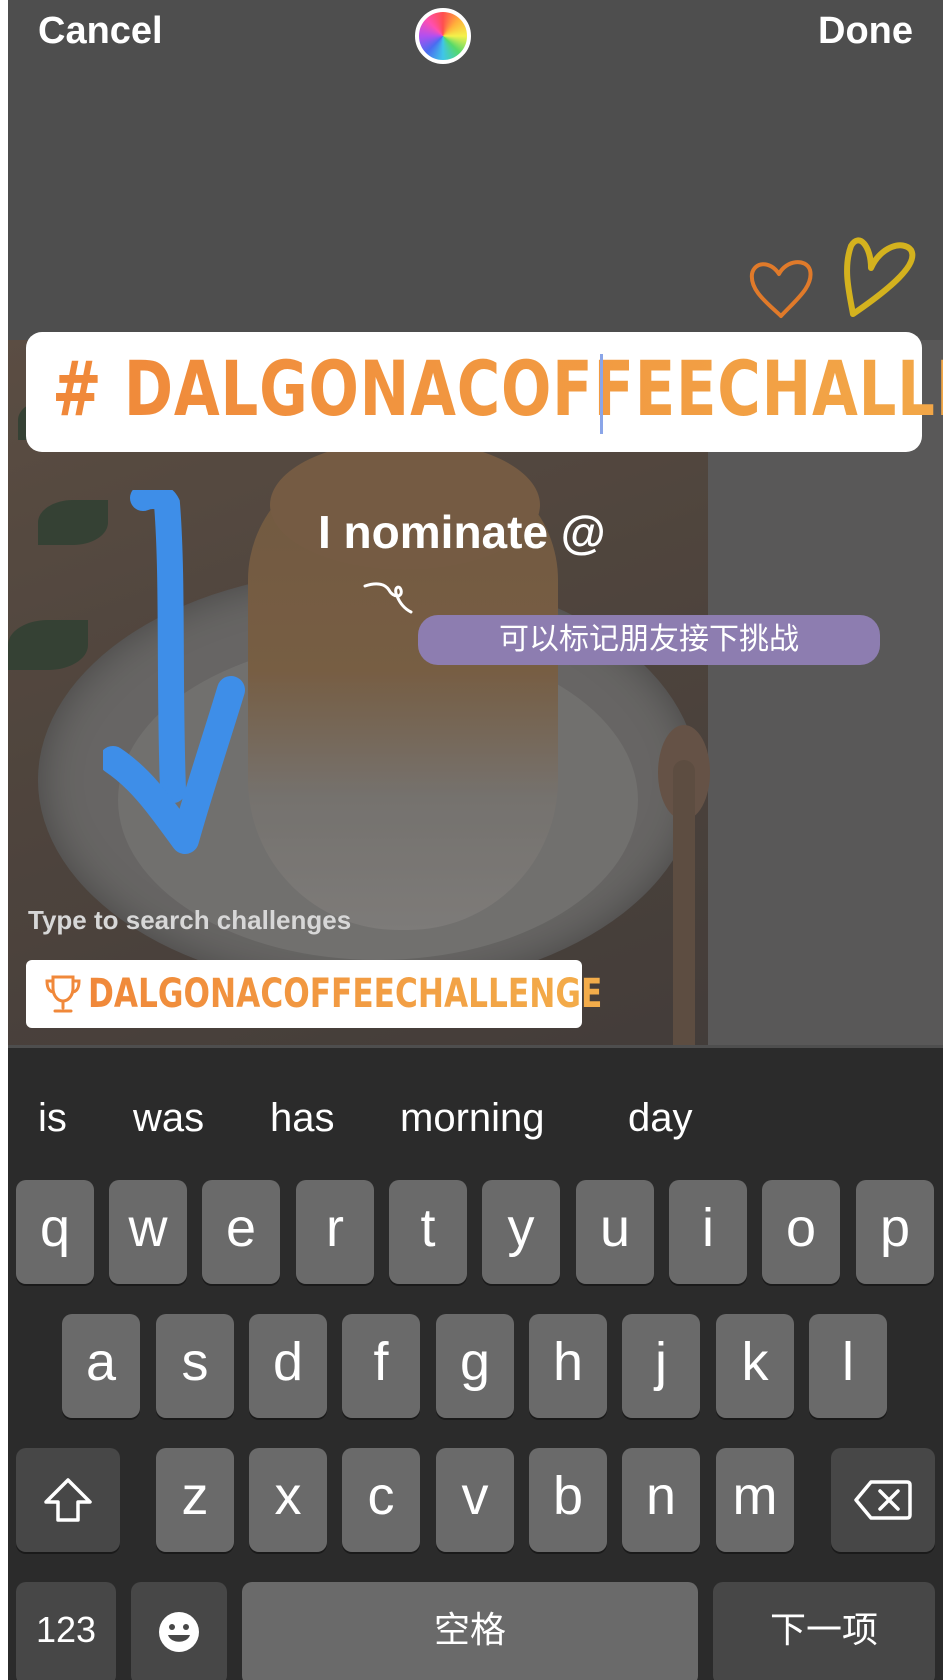  I want to click on backspace-key, so click(883, 1500).